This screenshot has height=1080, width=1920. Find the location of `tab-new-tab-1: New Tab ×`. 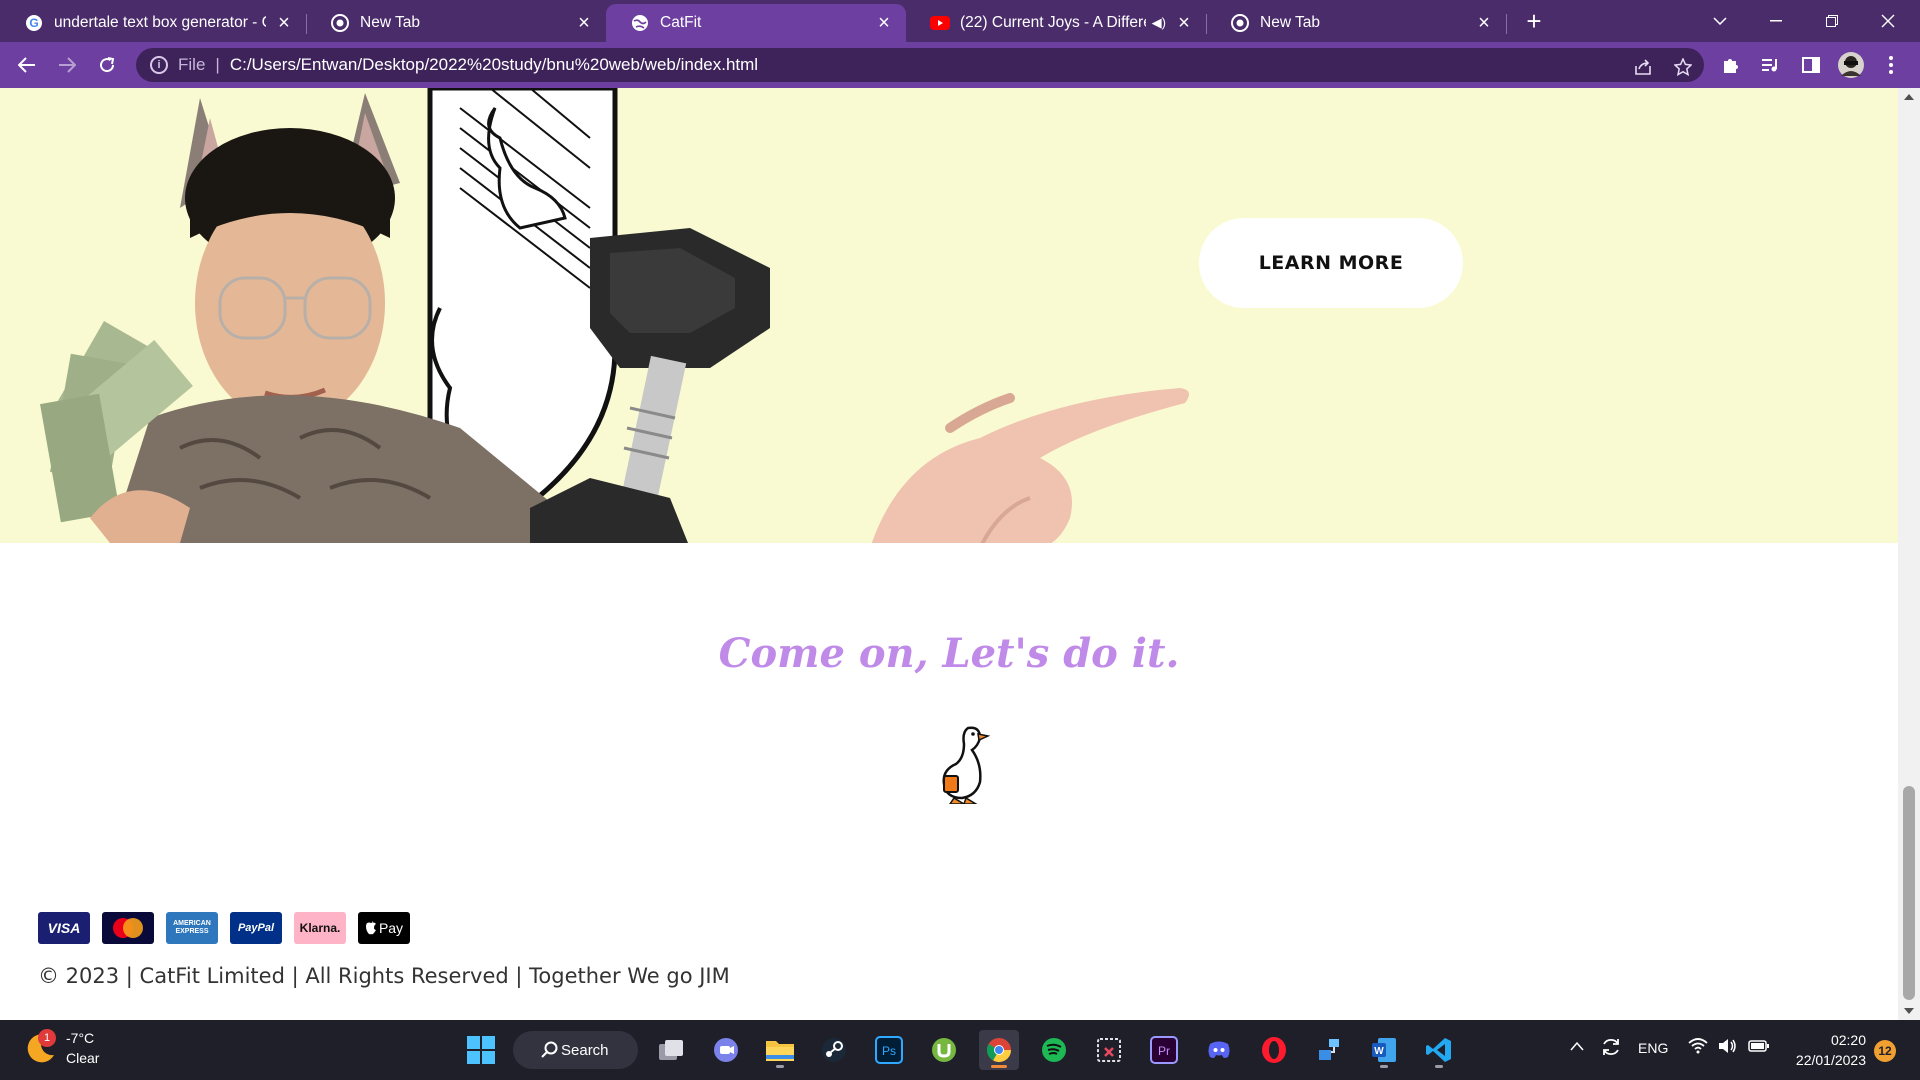

tab-new-tab-1: New Tab × is located at coordinates (456, 23).